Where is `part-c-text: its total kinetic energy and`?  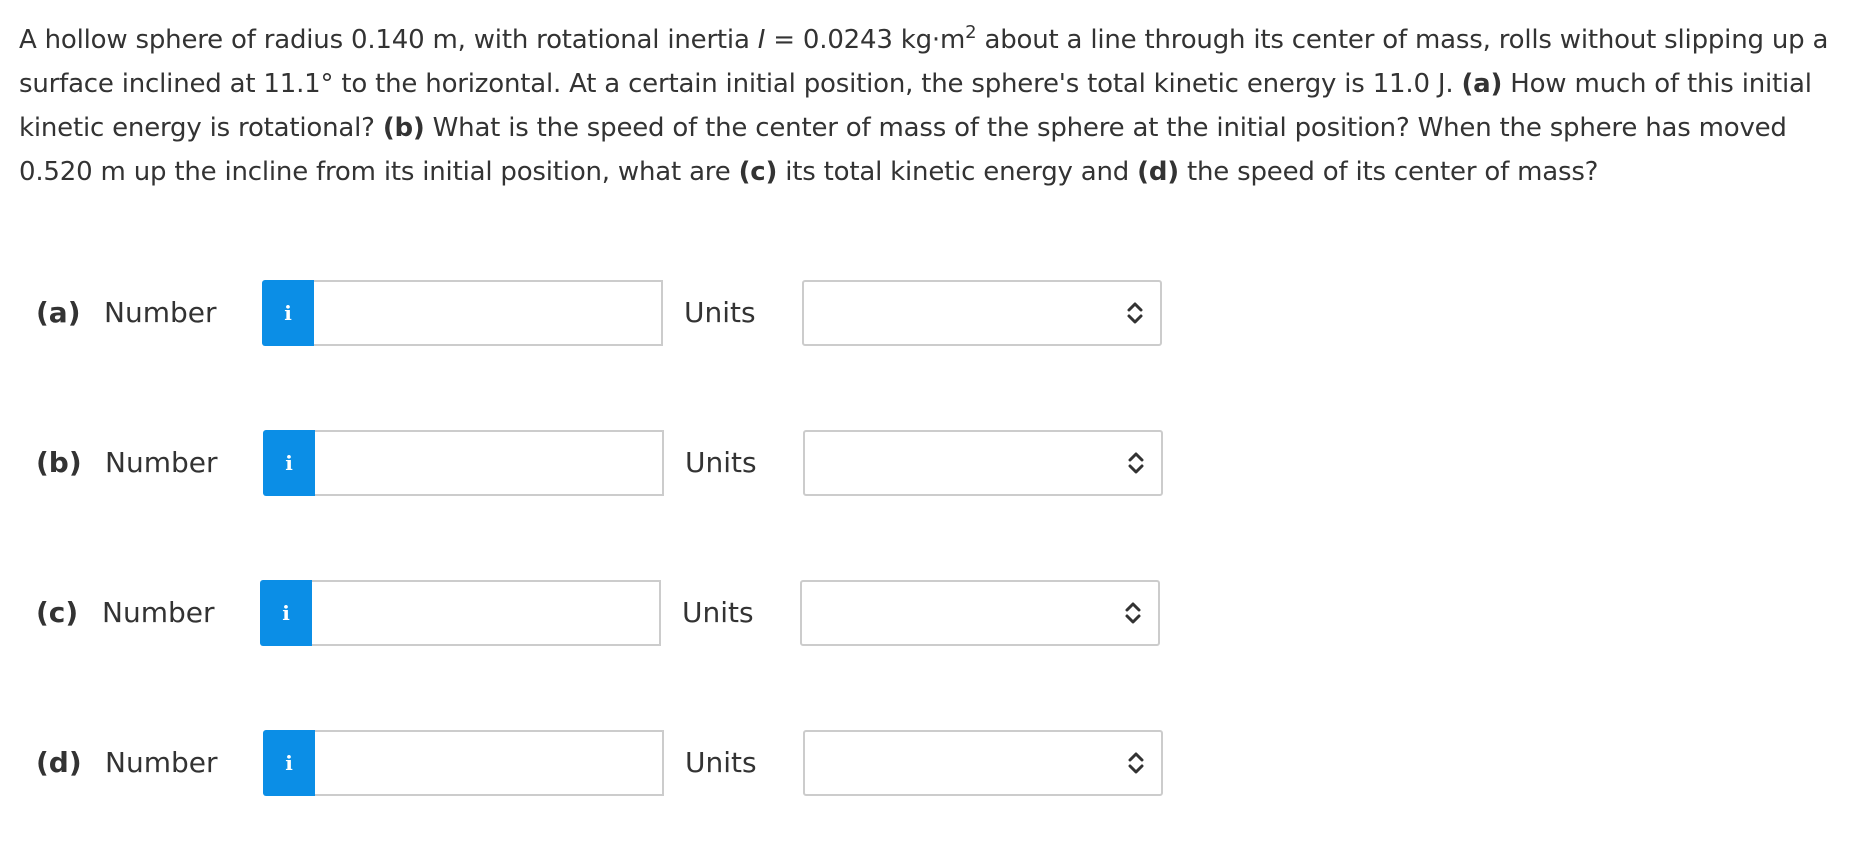
part-c-text: its total kinetic energy and is located at coordinates (957, 172).